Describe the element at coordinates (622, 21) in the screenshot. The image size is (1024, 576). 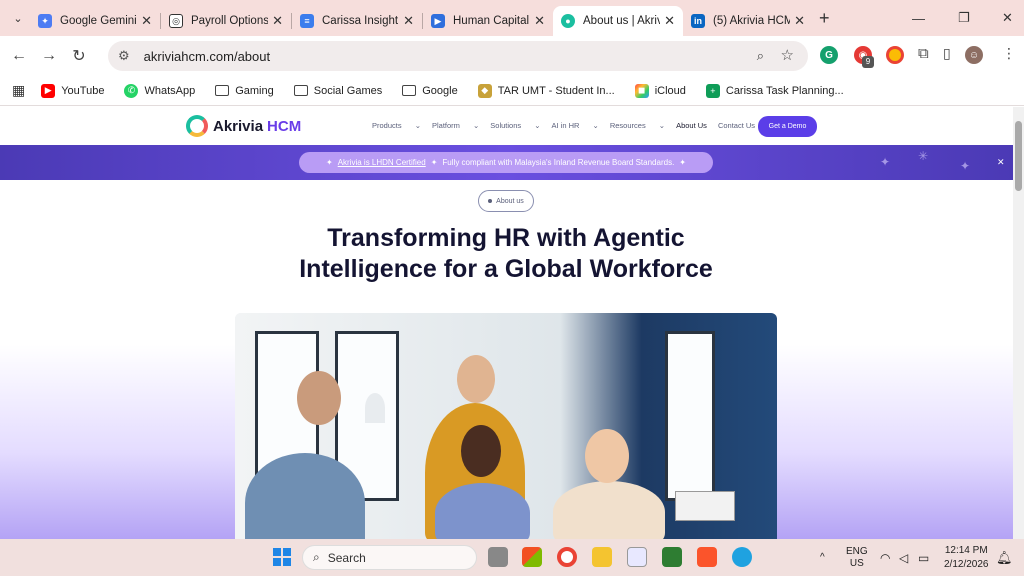
I see `tab-title: About us | Akriv` at that location.